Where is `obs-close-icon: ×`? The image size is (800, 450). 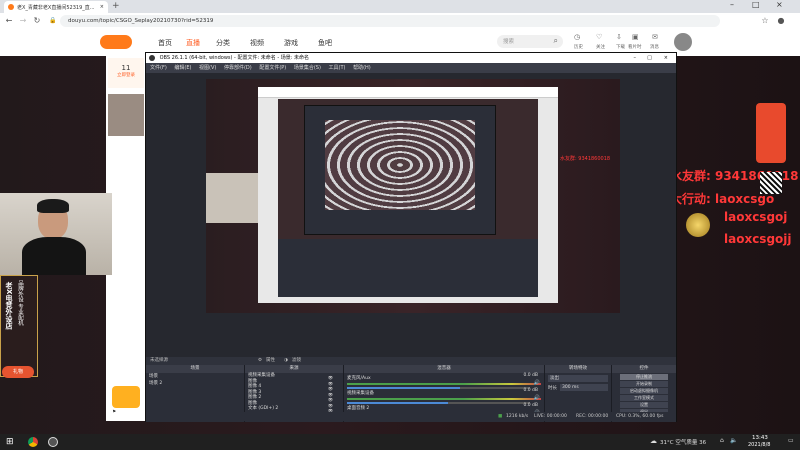
obs-close-icon: × is located at coordinates (666, 58).